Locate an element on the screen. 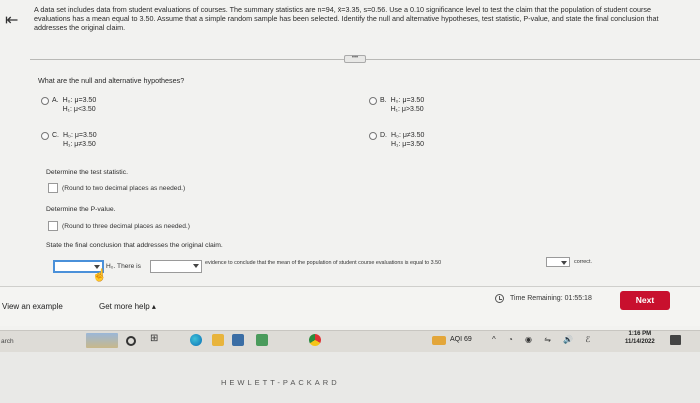  weather-thumbnail-icon is located at coordinates (102, 340).